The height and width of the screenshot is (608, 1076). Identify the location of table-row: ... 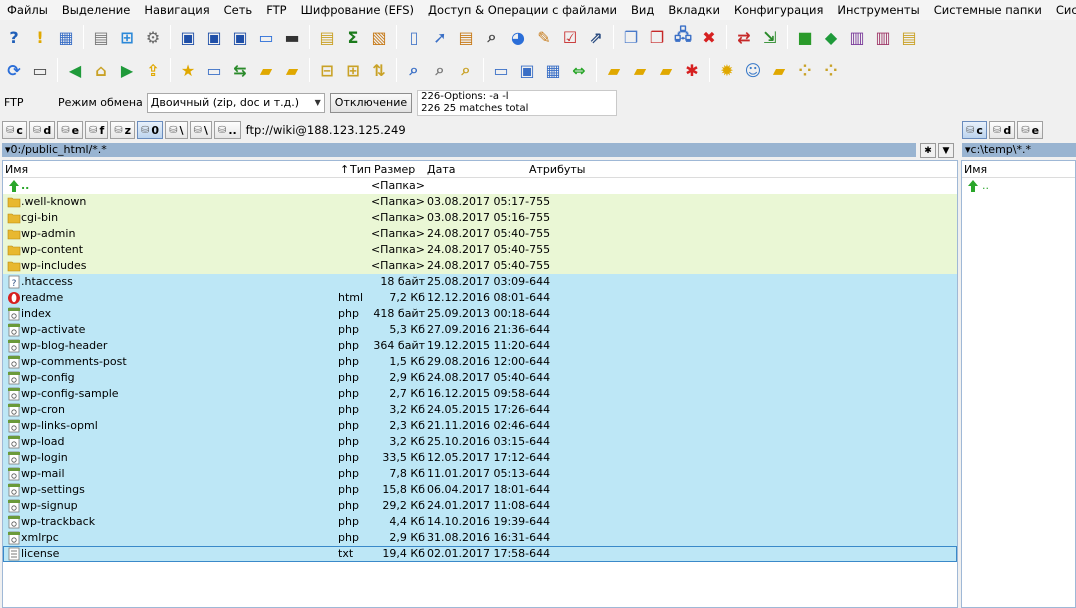
(1018, 186).